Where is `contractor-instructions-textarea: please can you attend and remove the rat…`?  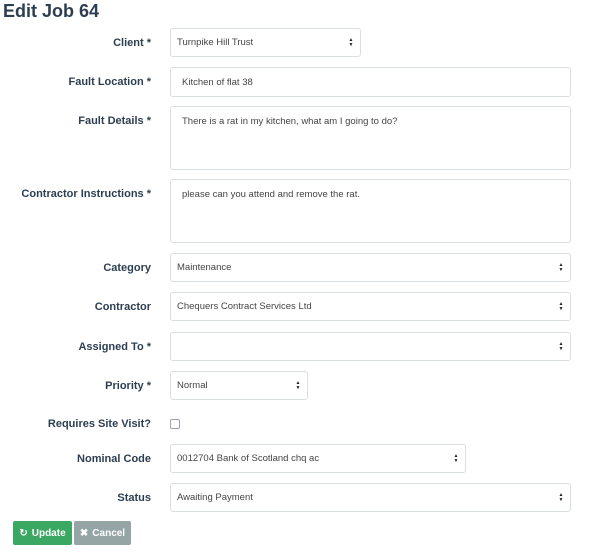 contractor-instructions-textarea: please can you attend and remove the rat… is located at coordinates (370, 211).